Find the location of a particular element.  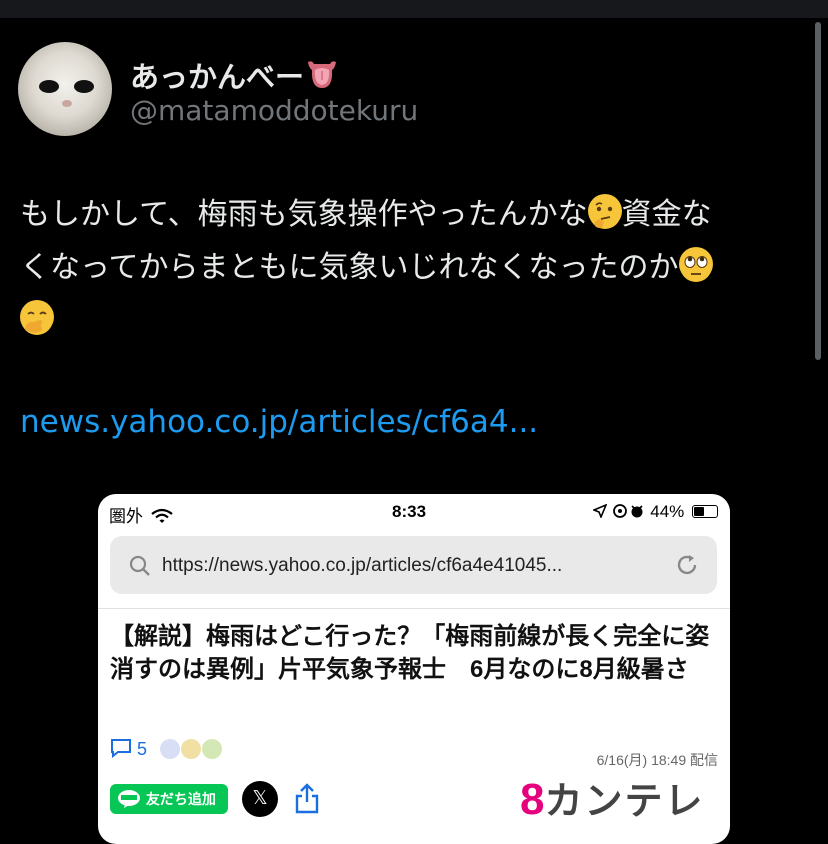

carrier-label: 圏外 is located at coordinates (126, 516).